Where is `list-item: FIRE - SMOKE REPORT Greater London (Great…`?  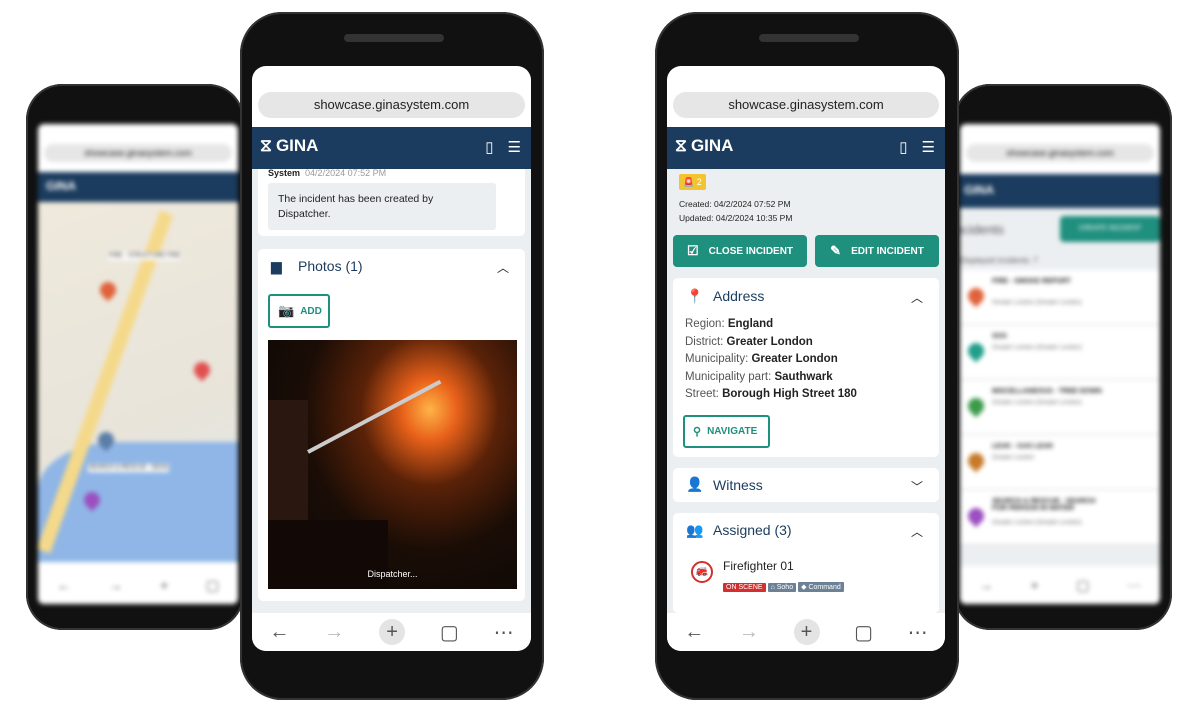
list-item: FIRE - SMOKE REPORT Greater London (Great… is located at coordinates (1060, 297).